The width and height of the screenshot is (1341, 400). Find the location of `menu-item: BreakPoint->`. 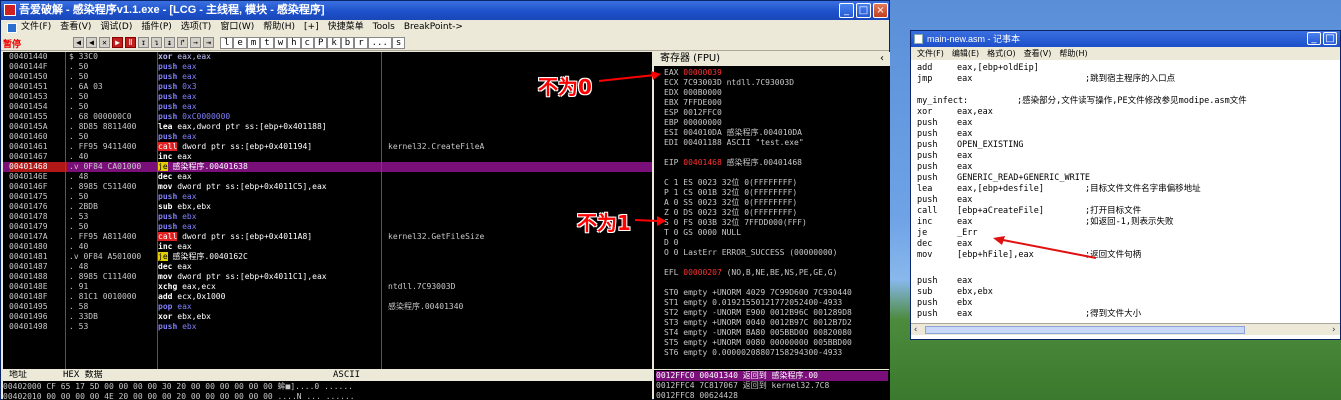

menu-item: BreakPoint-> is located at coordinates (433, 27).